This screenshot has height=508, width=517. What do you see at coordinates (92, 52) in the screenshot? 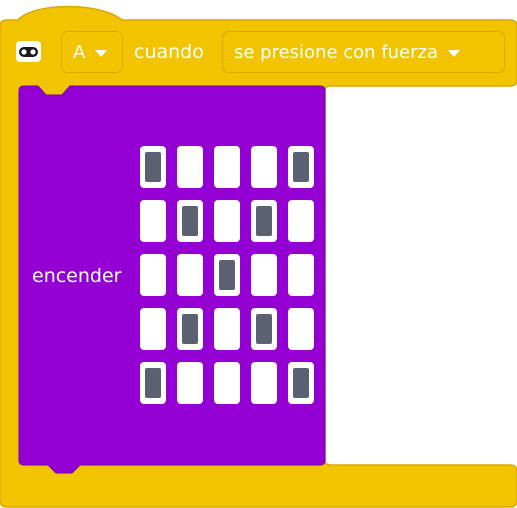
I see `button-select-dropdown: A` at bounding box center [92, 52].